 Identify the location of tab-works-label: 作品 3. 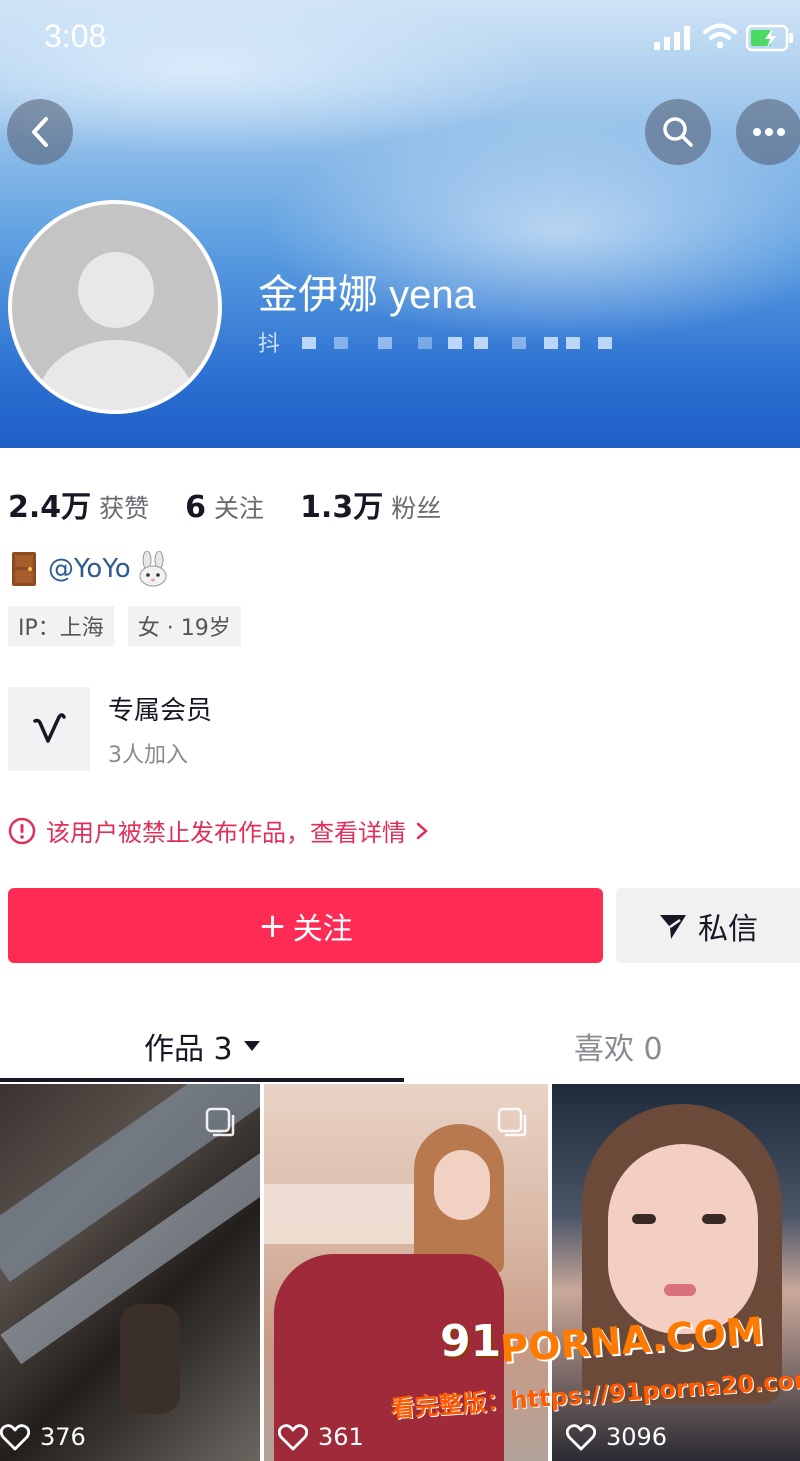
(188, 1049).